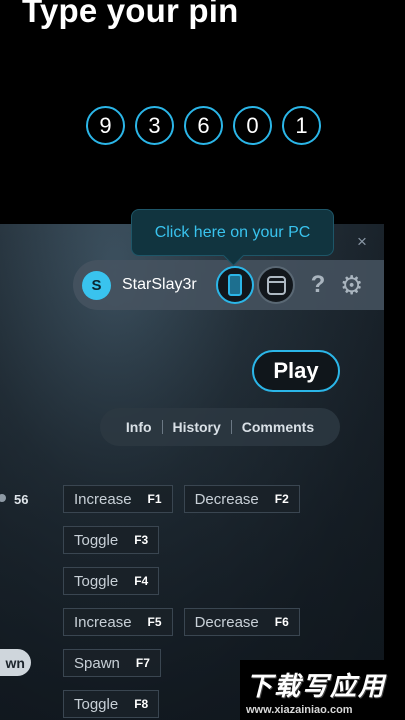 The width and height of the screenshot is (405, 720). Describe the element at coordinates (197, 427) in the screenshot. I see `tab-history: History` at that location.